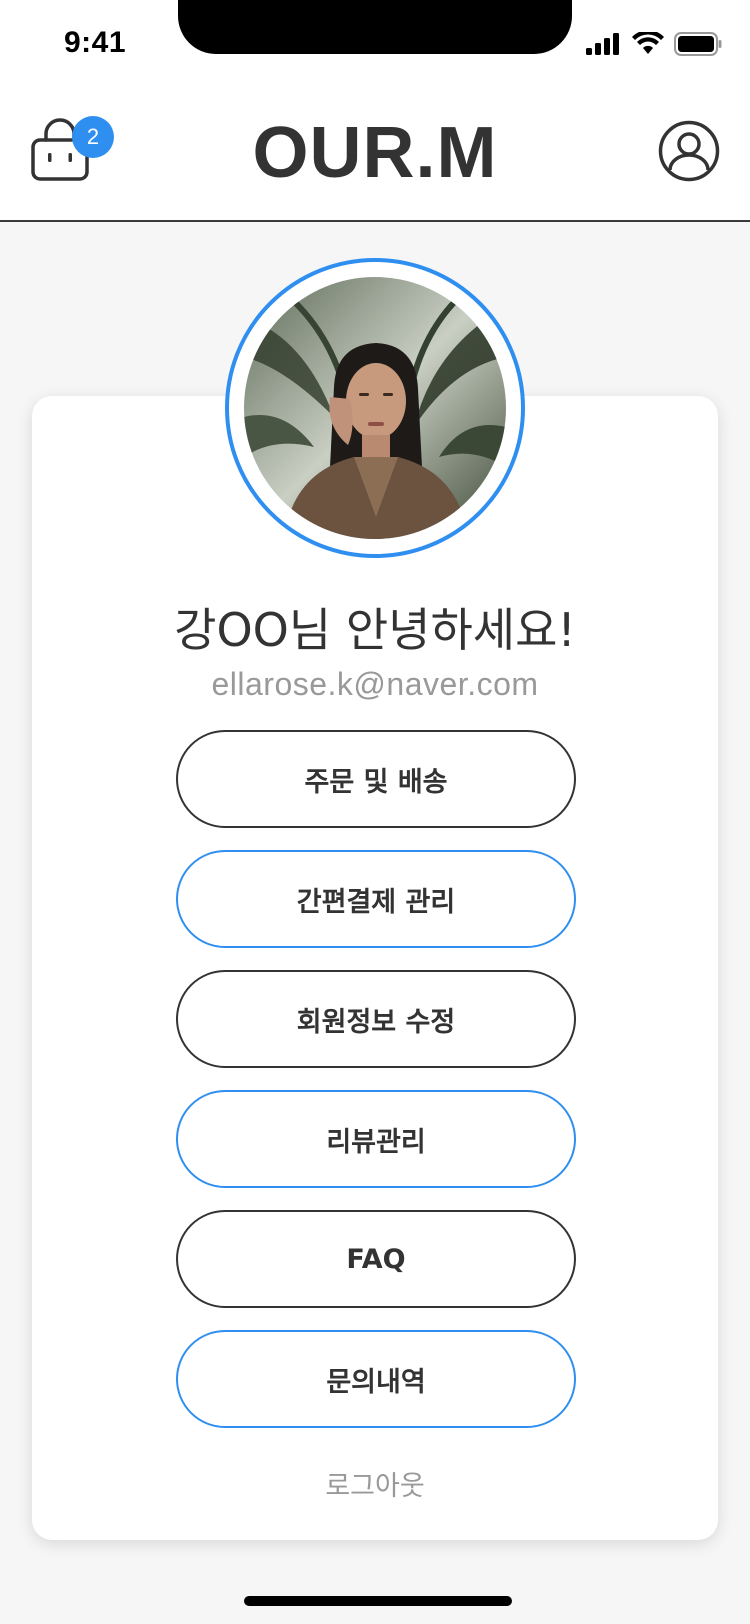  What do you see at coordinates (376, 1139) in the screenshot?
I see `review-management-button: 리뷰관리` at bounding box center [376, 1139].